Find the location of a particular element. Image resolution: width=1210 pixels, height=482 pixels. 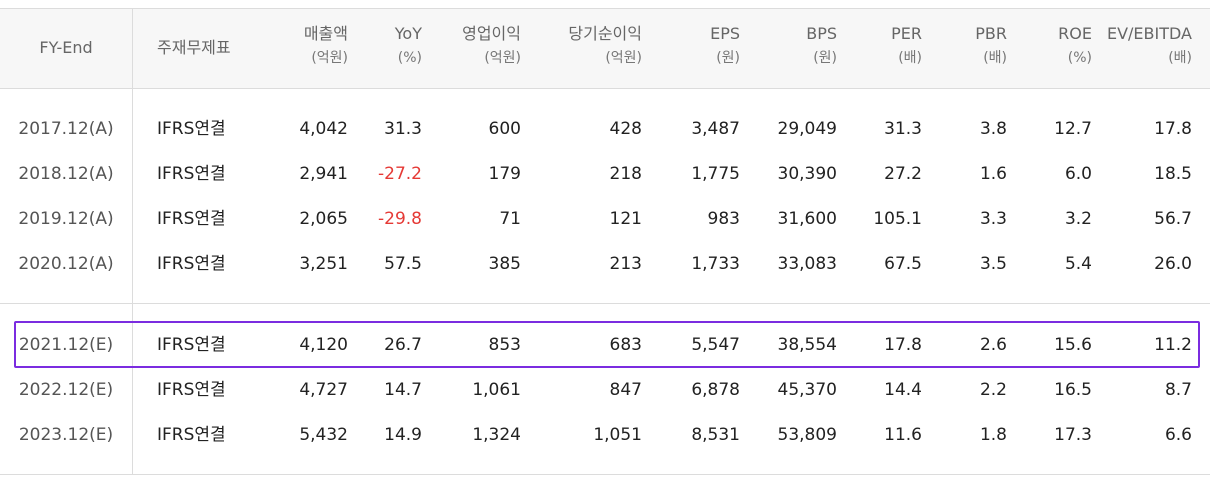

cell-ev-ebitda: 56.7 is located at coordinates (1173, 219).